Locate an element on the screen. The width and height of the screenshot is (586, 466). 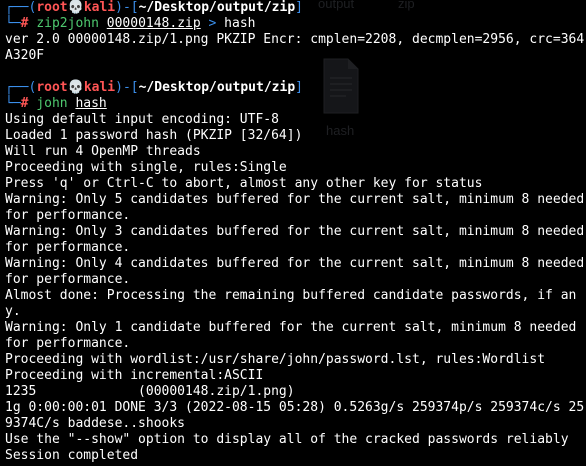
redirect-operator: > is located at coordinates (212, 23).